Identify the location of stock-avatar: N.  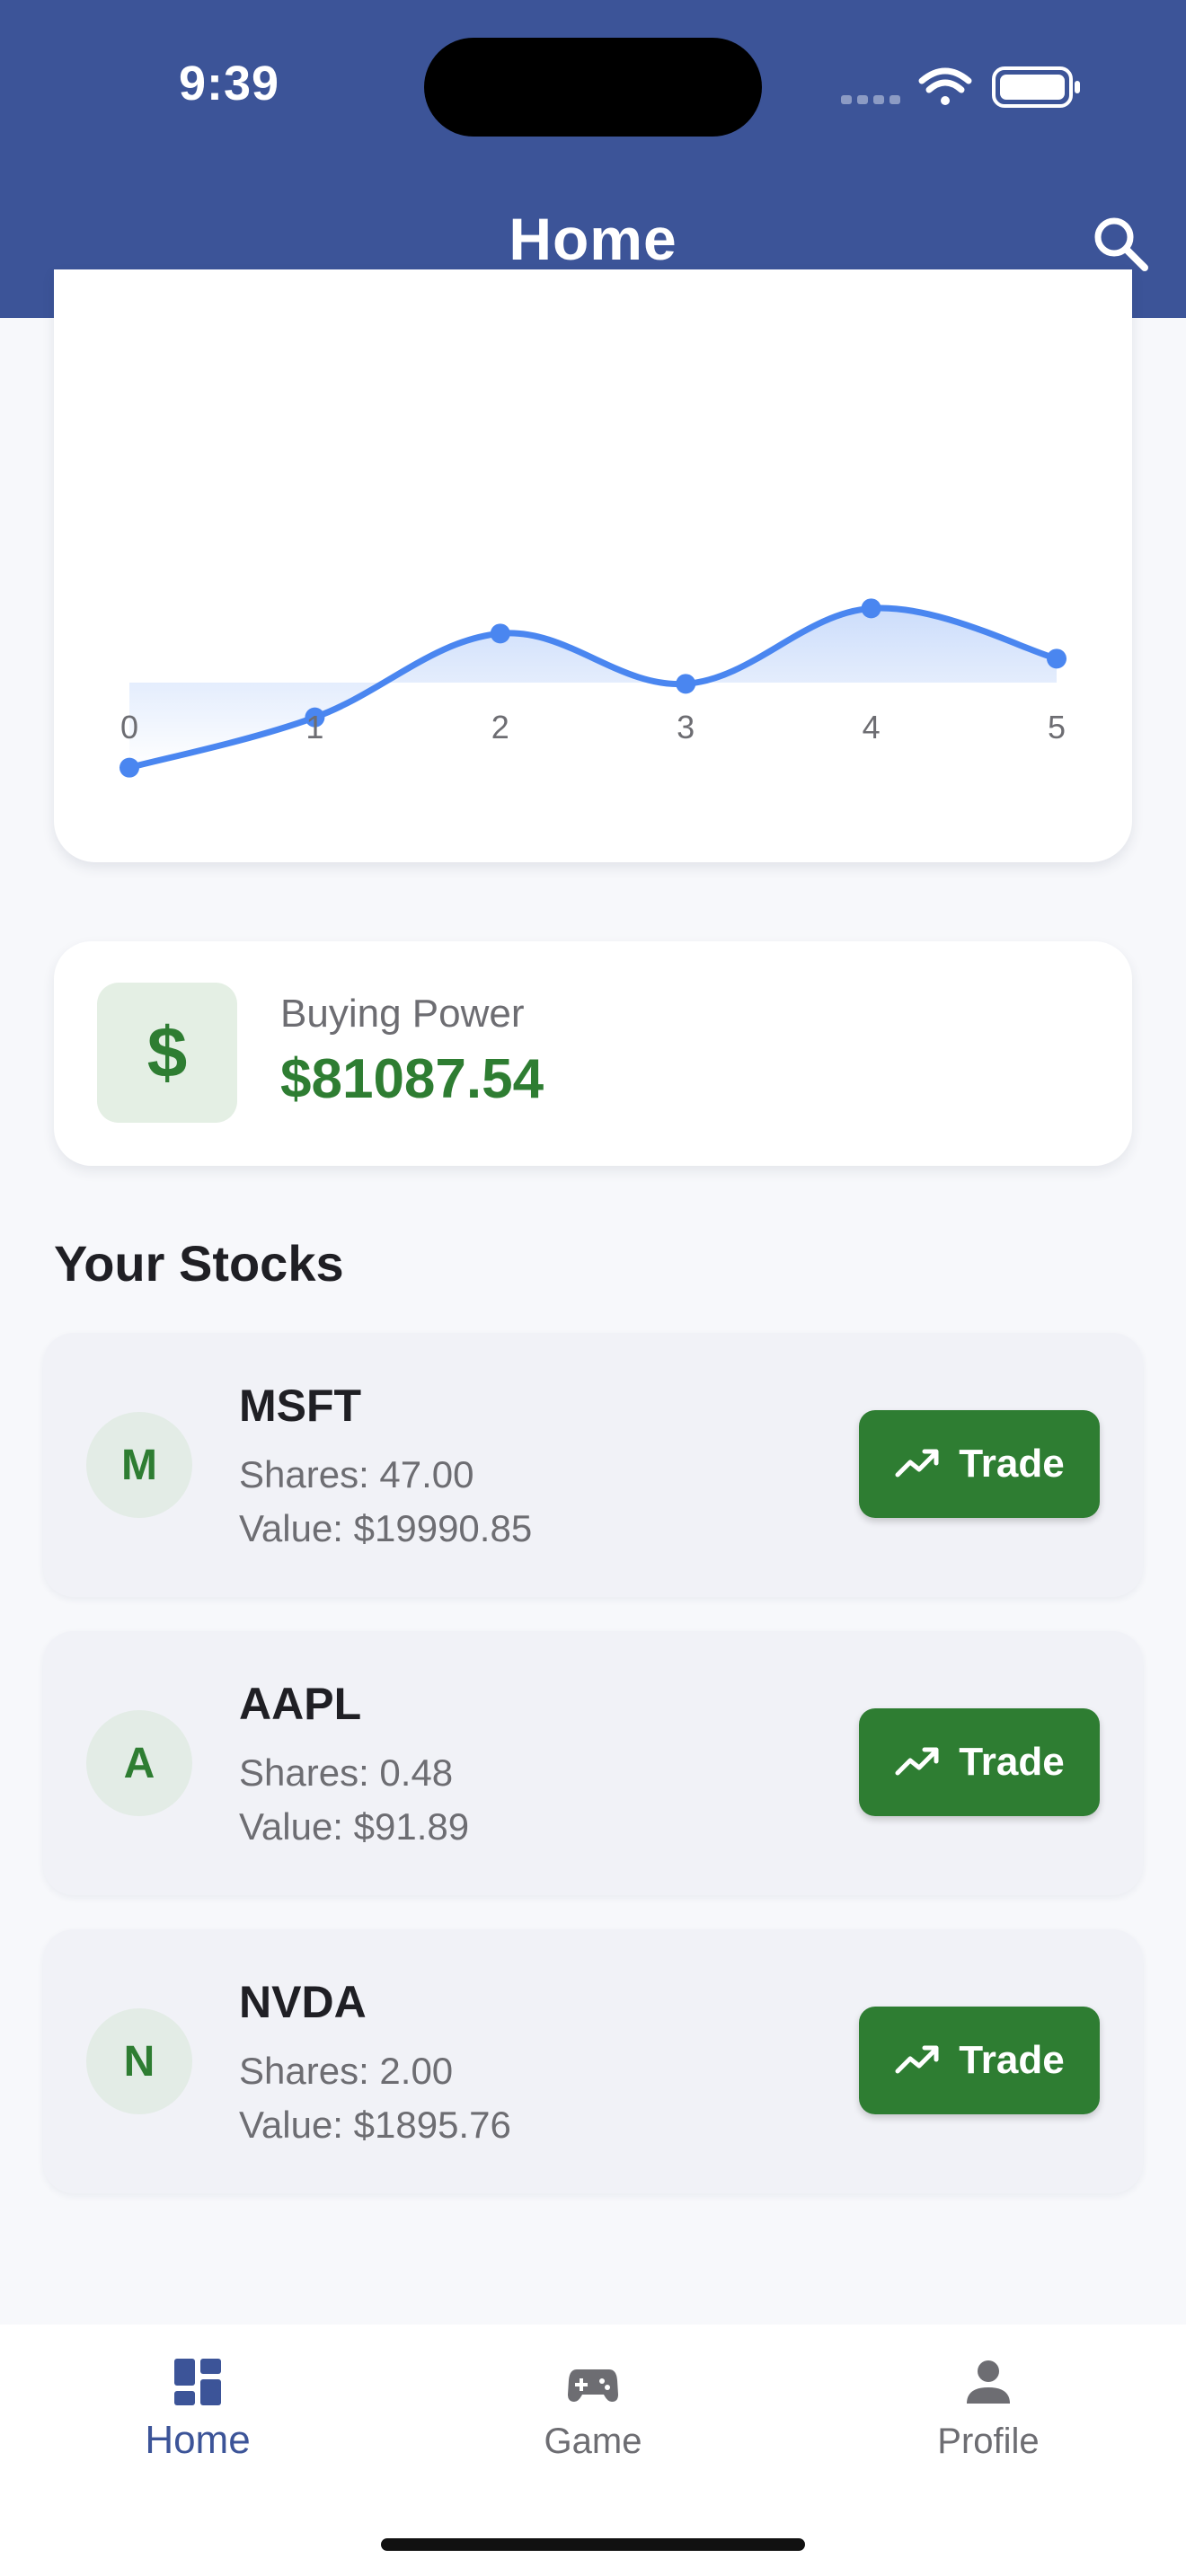
(139, 2061).